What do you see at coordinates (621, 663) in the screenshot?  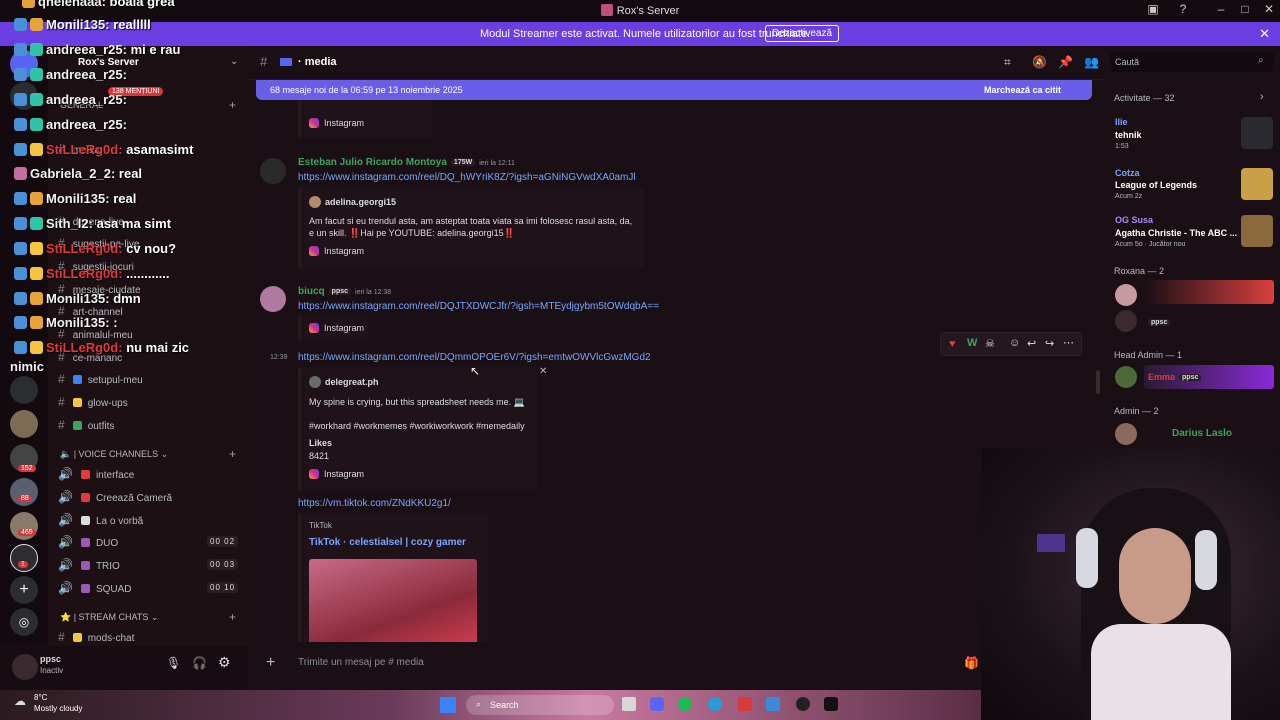 I see `message-composer: + Trimite un mesaj pe # media 🎁` at bounding box center [621, 663].